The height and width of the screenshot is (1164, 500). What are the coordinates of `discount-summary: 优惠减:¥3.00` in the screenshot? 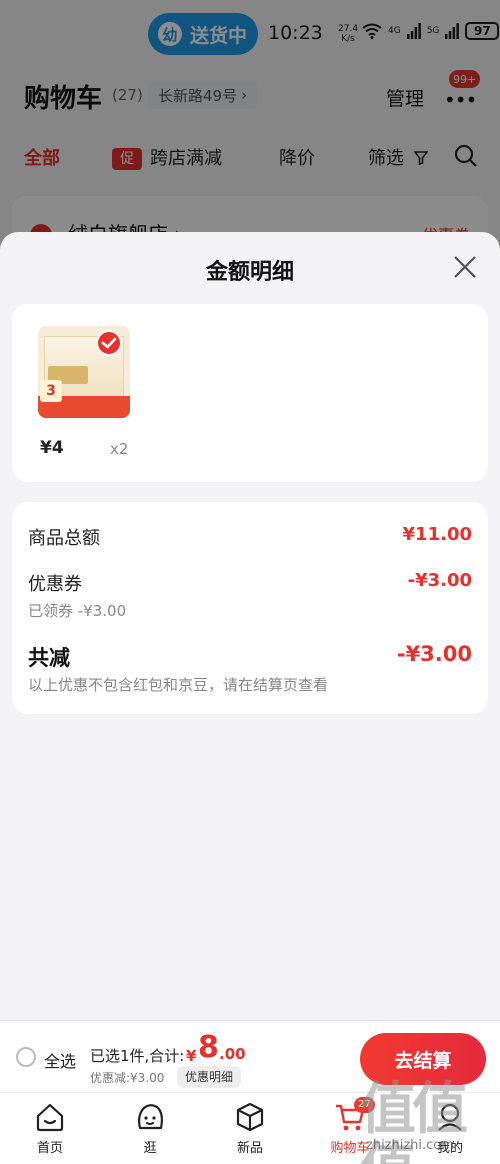 It's located at (127, 1078).